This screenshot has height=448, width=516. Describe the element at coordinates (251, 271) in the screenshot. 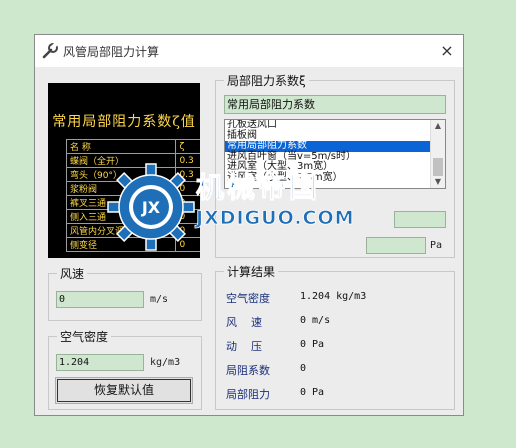

I see `results-label: 计算结果` at that location.